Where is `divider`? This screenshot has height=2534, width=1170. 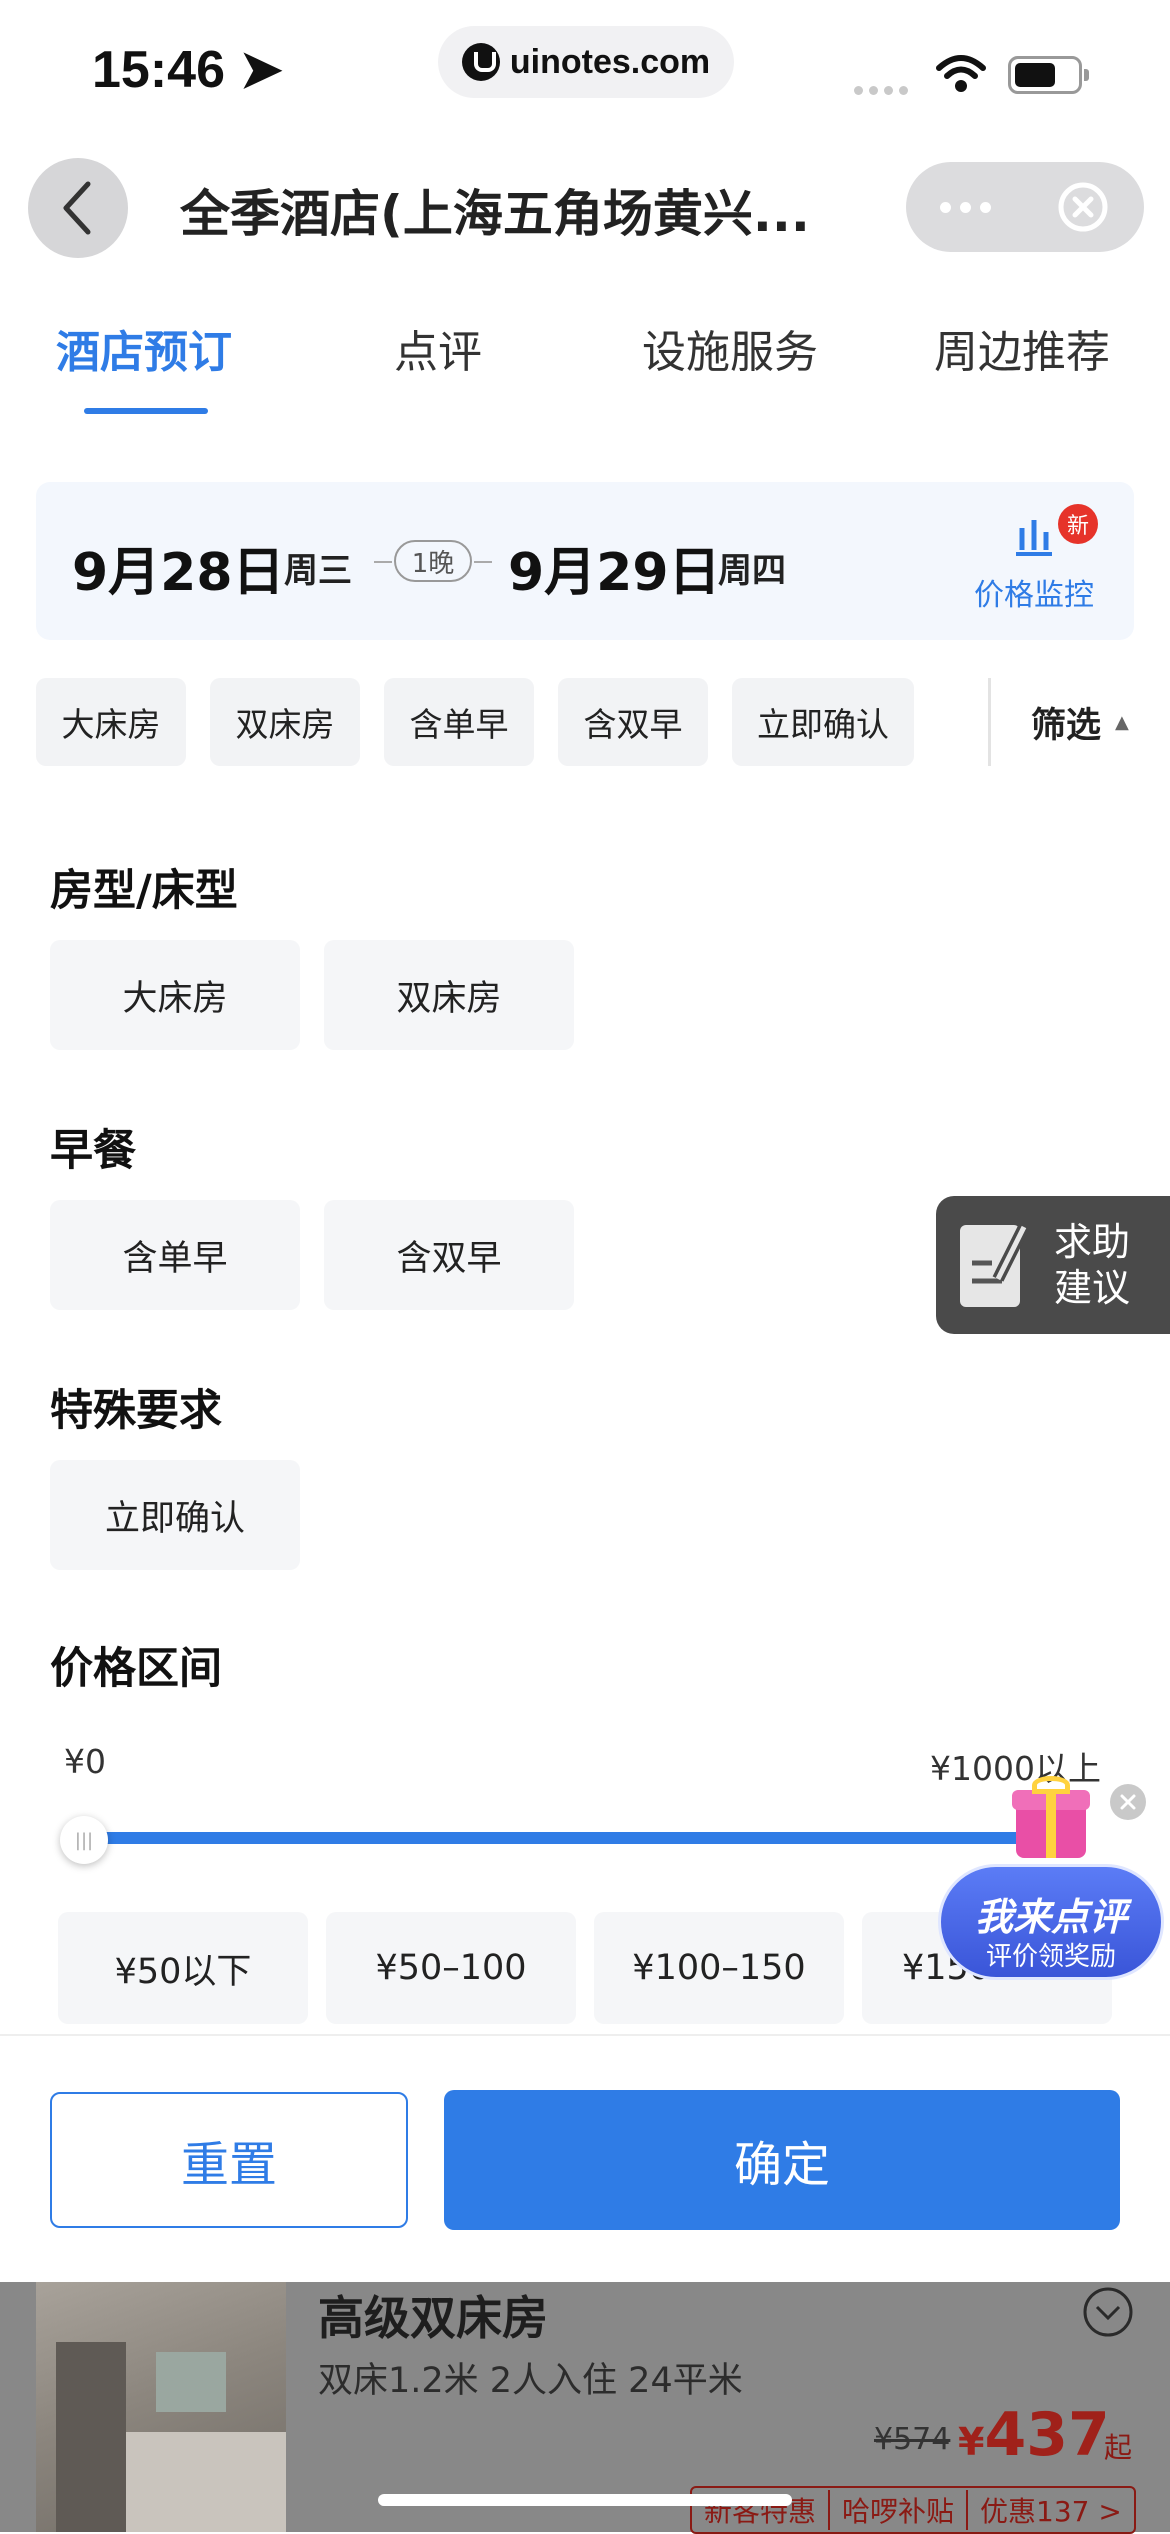
divider is located at coordinates (585, 2035).